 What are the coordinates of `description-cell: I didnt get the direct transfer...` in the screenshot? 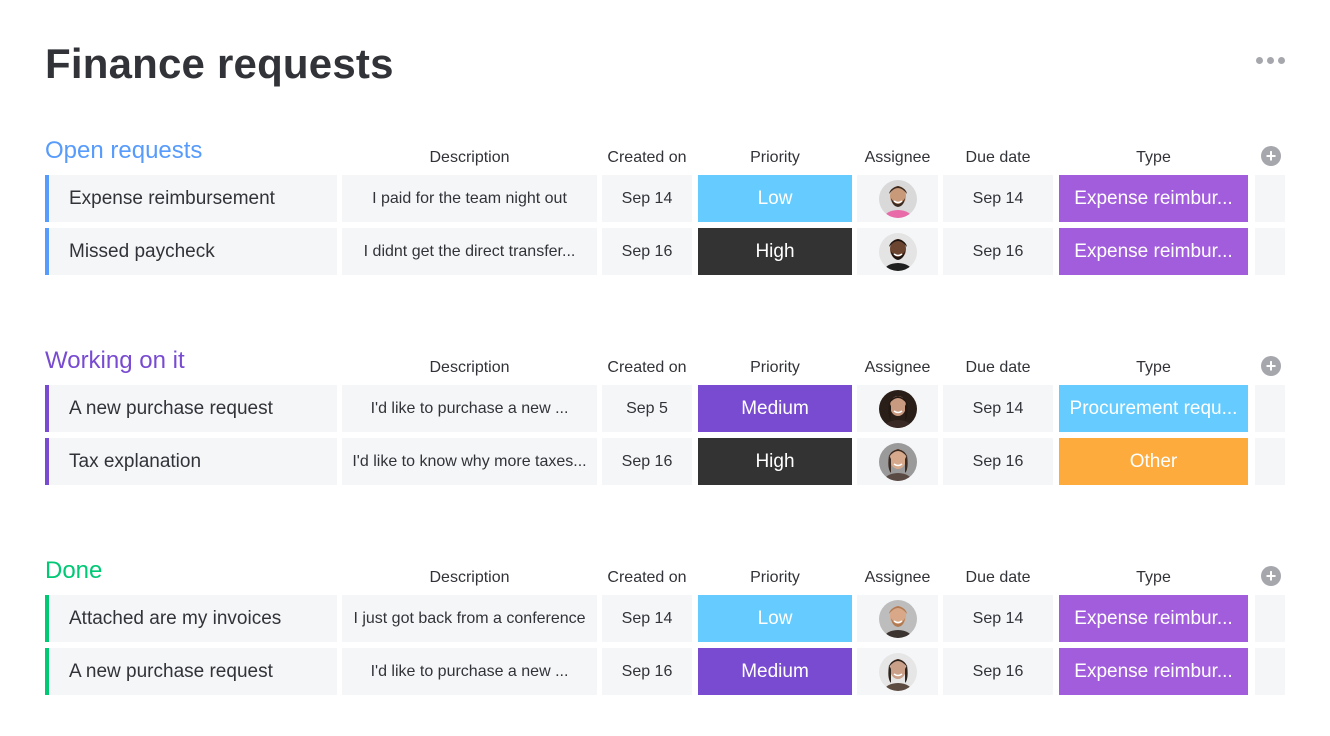 It's located at (469, 251).